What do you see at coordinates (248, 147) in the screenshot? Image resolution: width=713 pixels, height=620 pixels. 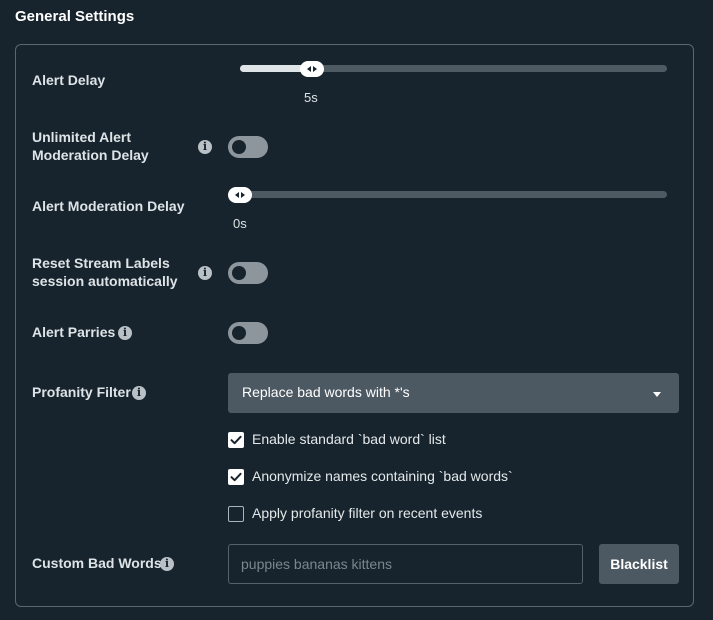 I see `unlimited-moderation-toggle` at bounding box center [248, 147].